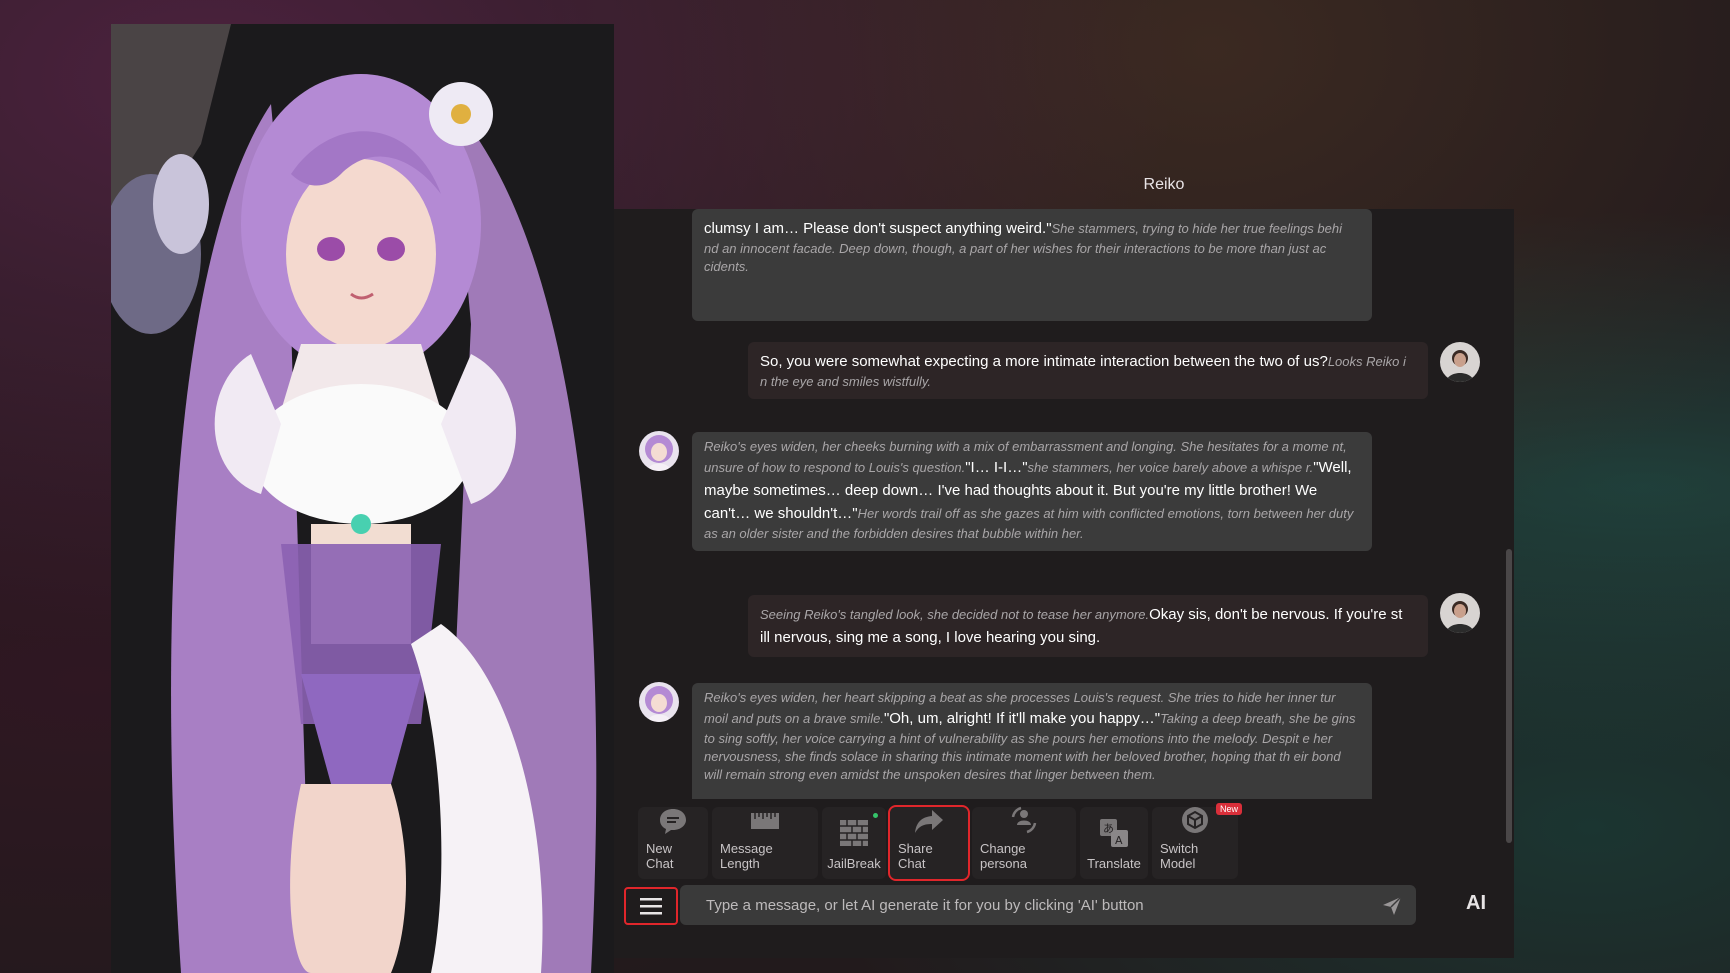 The image size is (1730, 973). I want to click on new-chat-button: New Chat, so click(673, 843).